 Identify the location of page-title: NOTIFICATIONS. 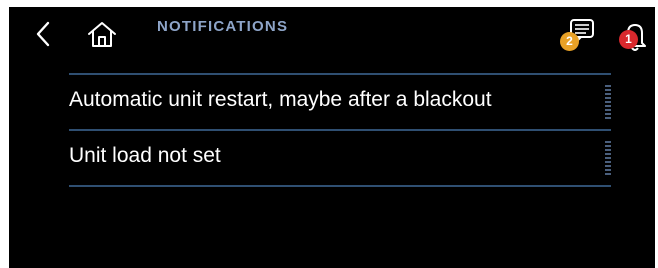
(223, 26).